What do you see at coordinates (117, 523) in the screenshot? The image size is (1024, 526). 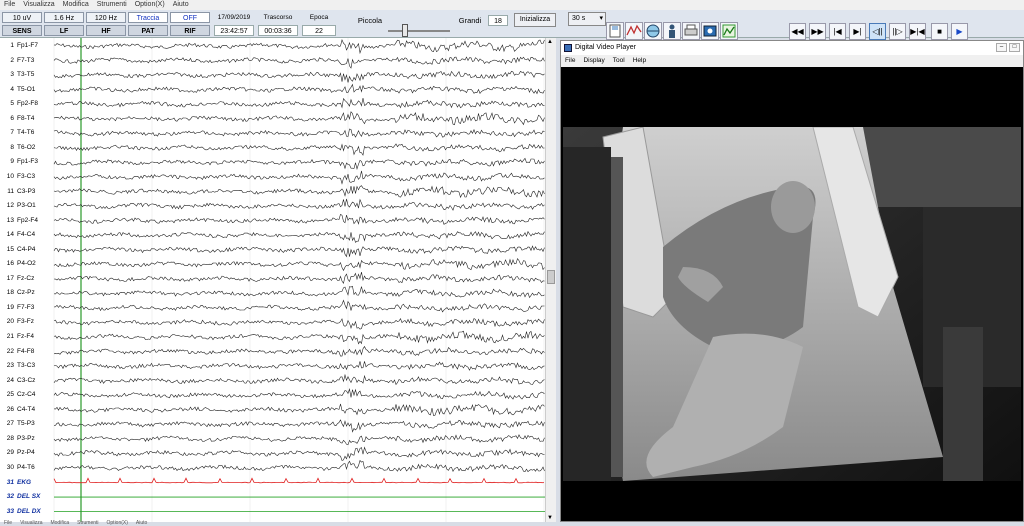 I see `bottom-menu-options: Option(X)` at bounding box center [117, 523].